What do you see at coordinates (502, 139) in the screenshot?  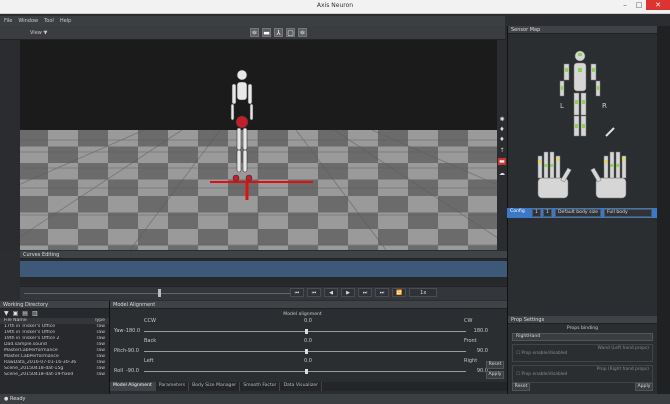 I see `marker-2-icon: ♦` at bounding box center [502, 139].